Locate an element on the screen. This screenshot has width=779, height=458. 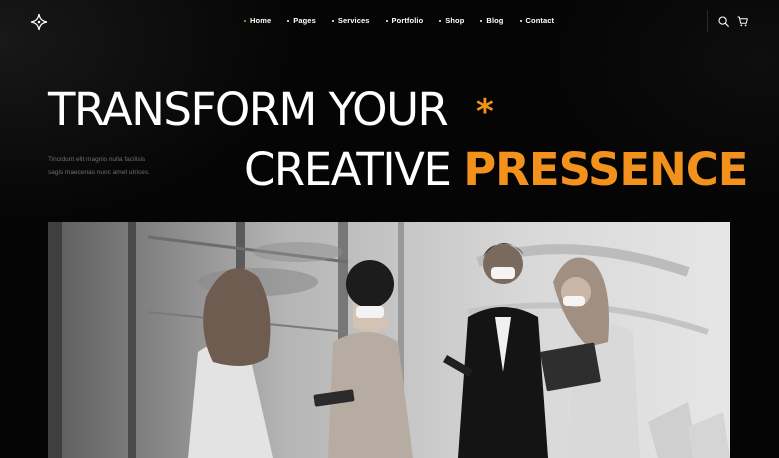
hero-title-line-1: TRANSFORM YOUR is located at coordinates (248, 109).